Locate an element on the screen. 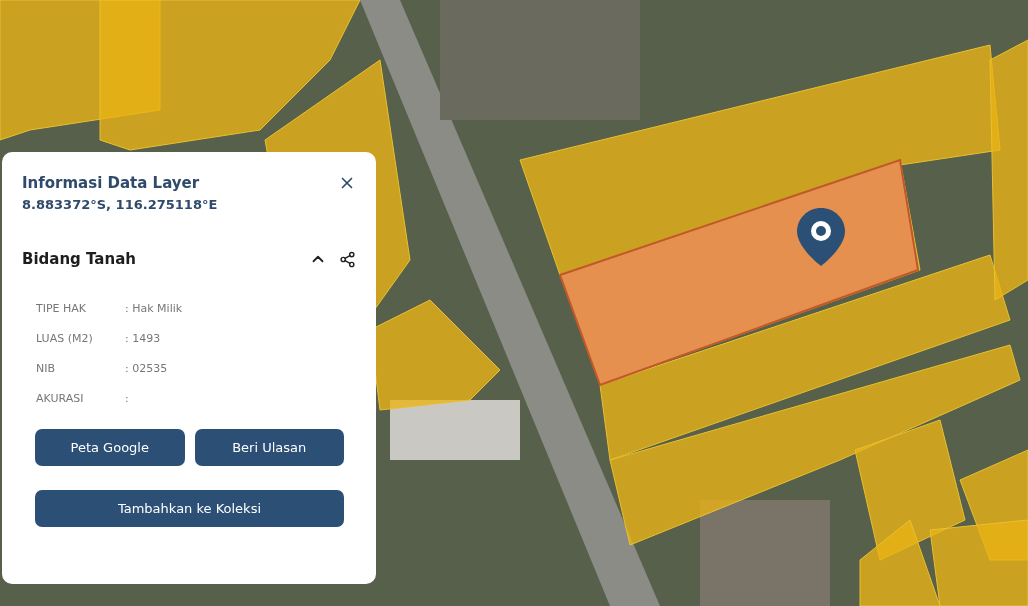  attribute-value: : is located at coordinates (127, 398).